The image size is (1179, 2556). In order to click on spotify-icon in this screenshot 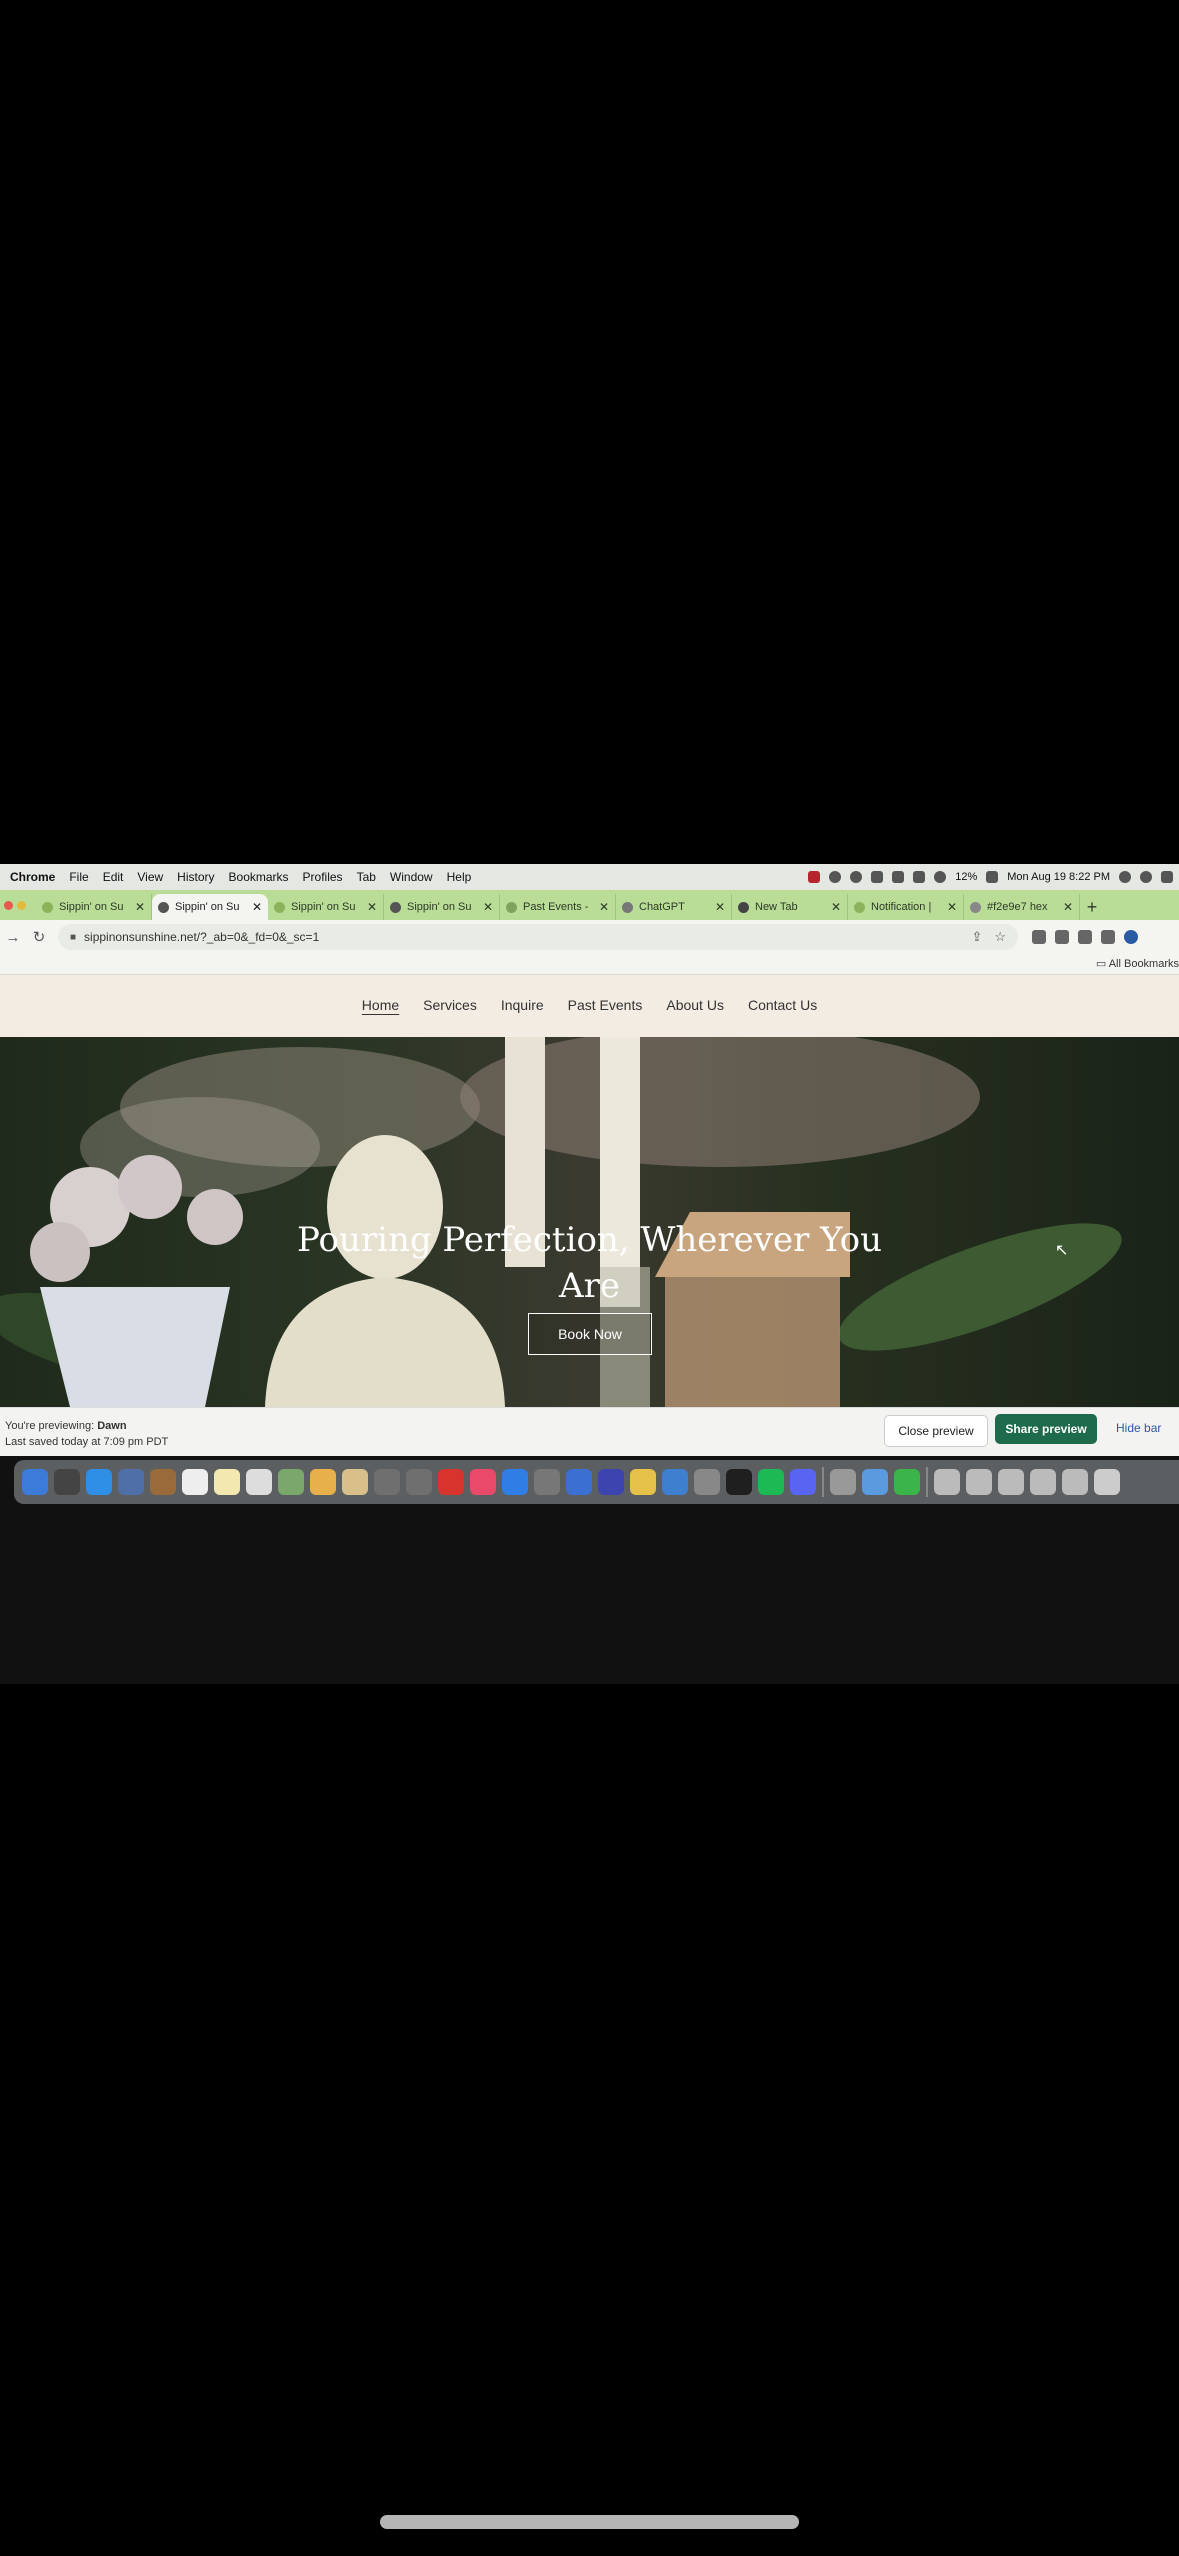, I will do `click(771, 1482)`.